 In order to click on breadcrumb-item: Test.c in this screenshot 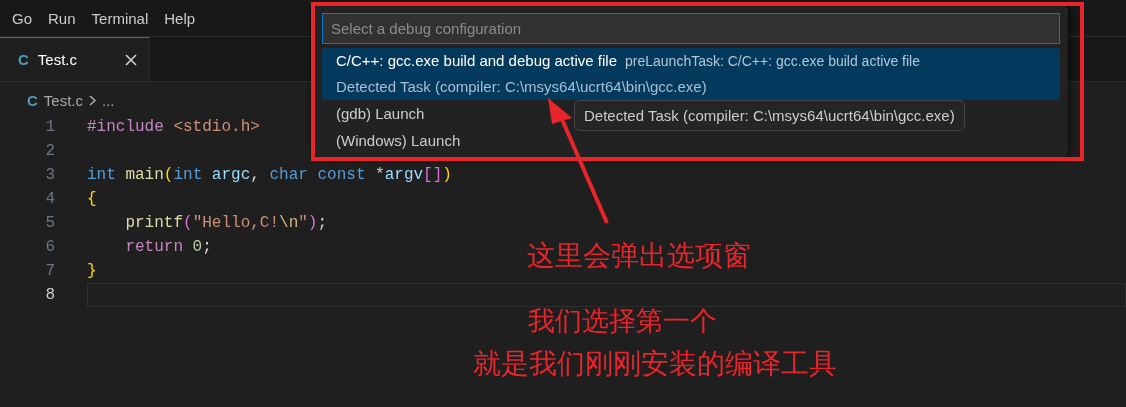, I will do `click(63, 100)`.